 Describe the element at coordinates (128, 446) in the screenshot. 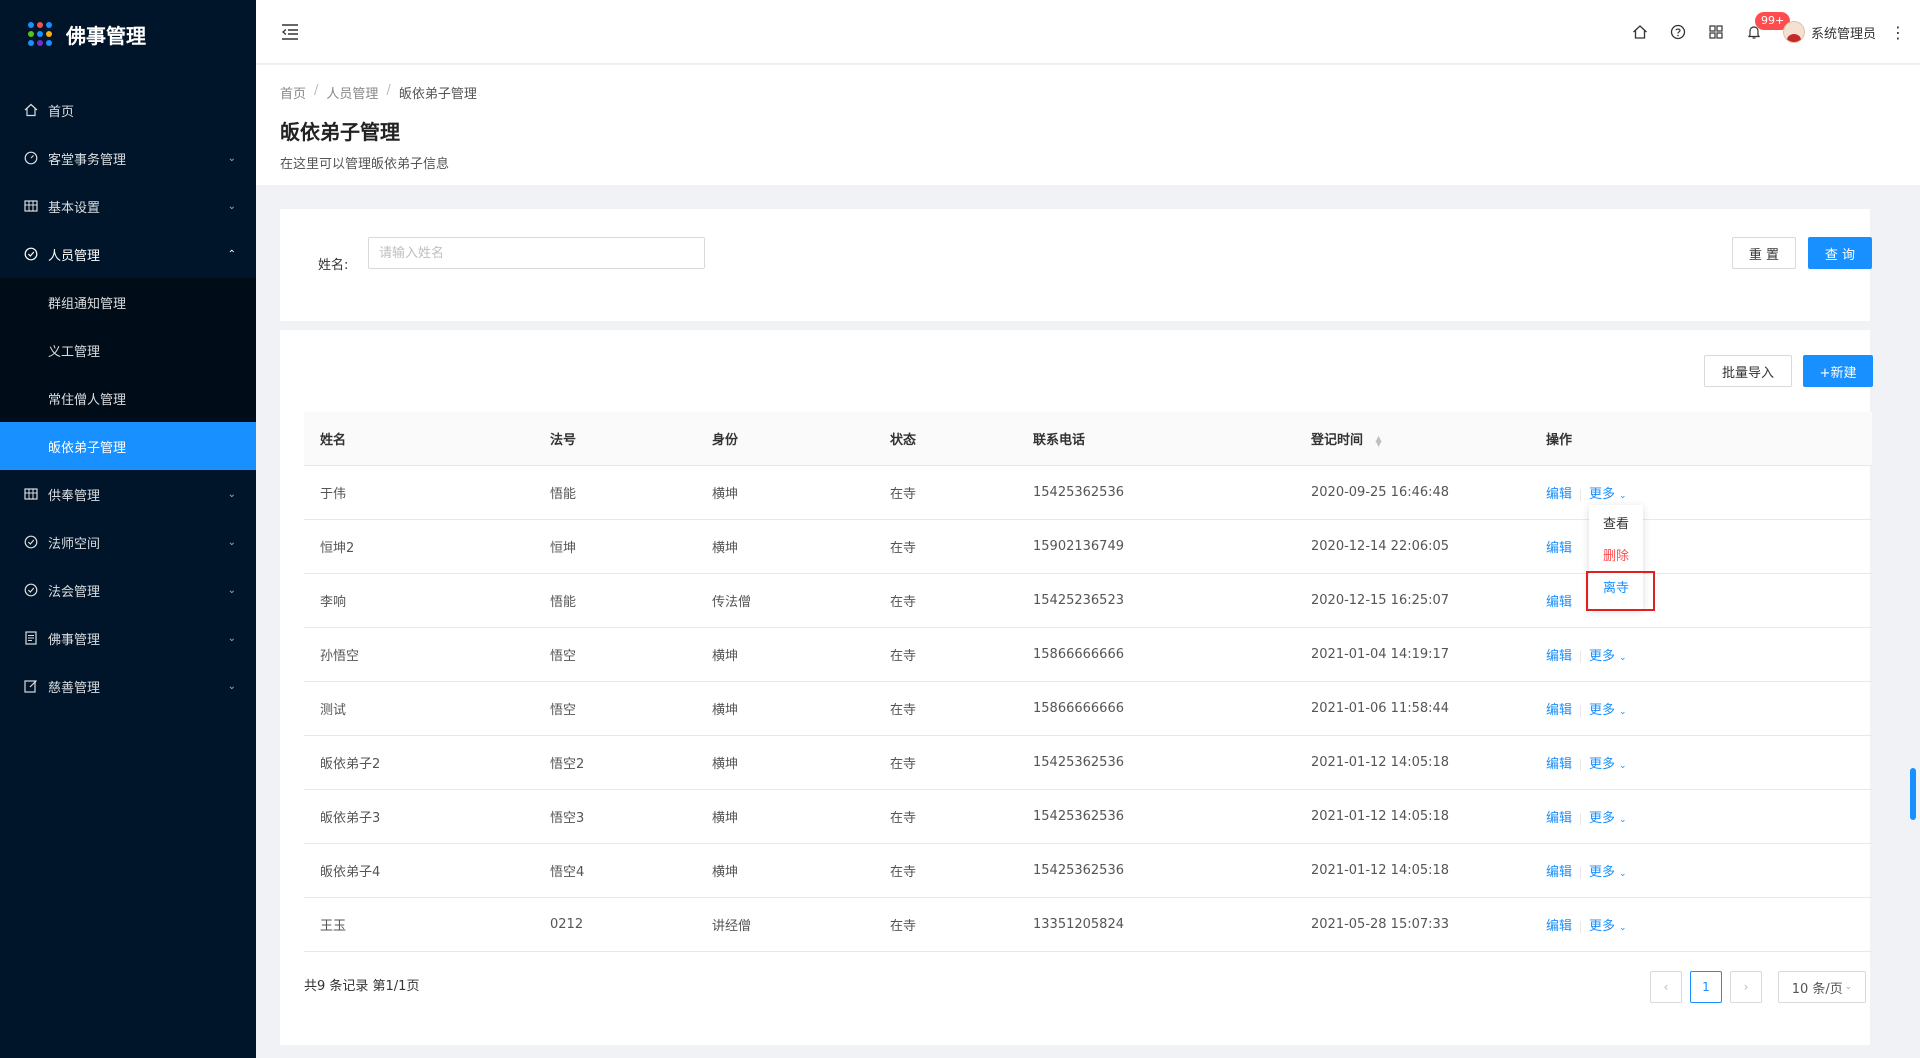

I see `sidebar-item-disciples: 皈依弟子管理` at that location.